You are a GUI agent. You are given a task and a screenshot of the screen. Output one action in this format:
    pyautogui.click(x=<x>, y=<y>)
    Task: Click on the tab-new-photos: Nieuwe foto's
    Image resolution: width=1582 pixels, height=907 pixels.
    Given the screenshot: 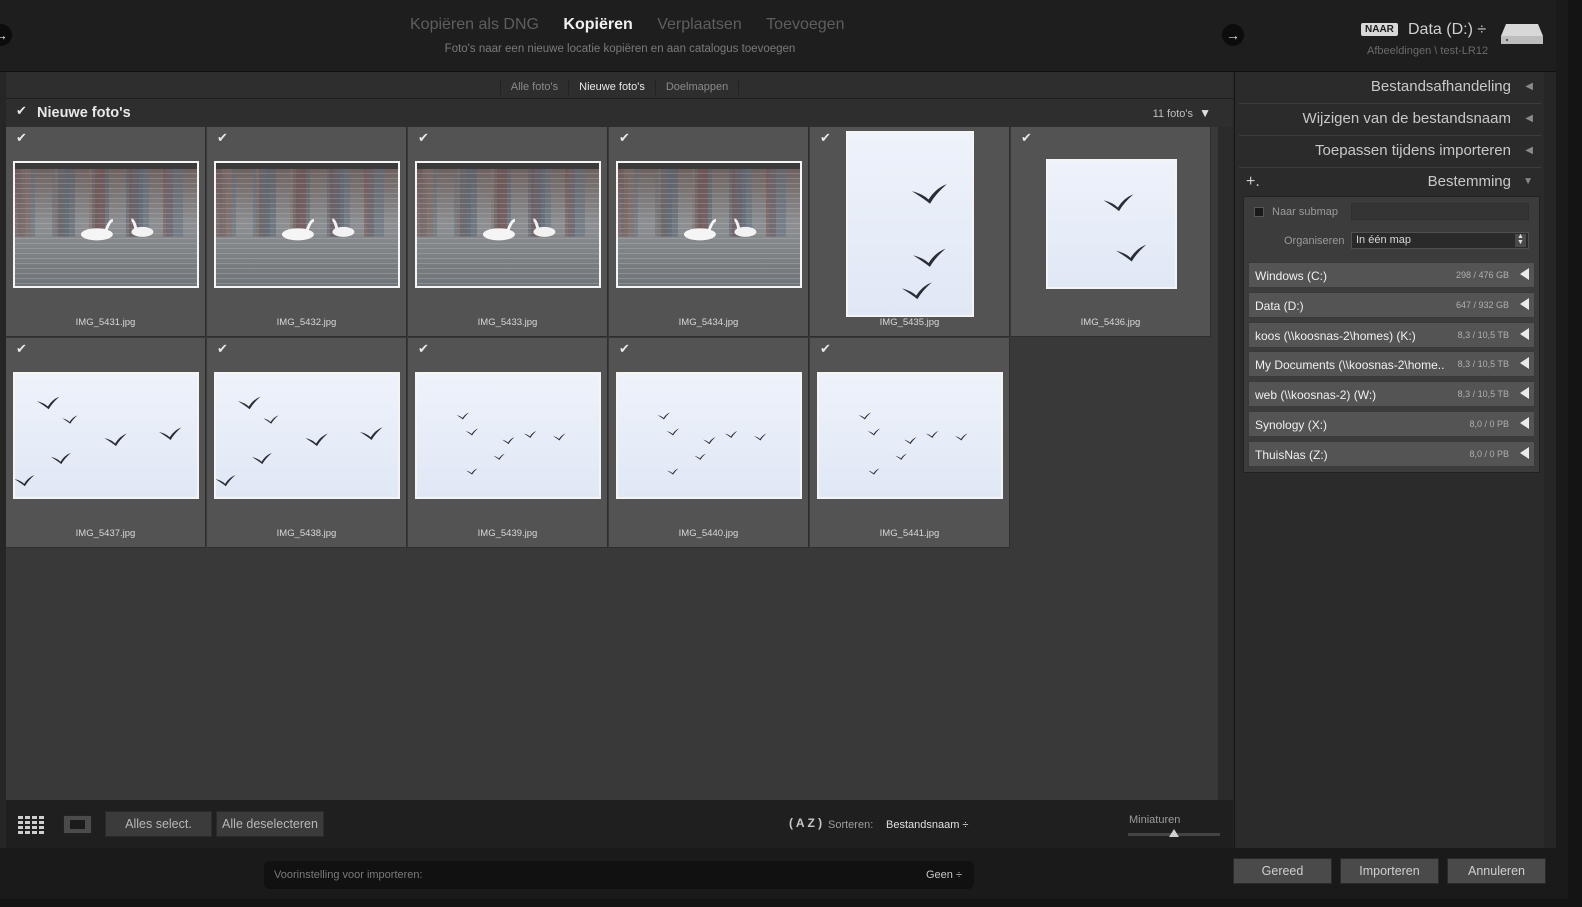 What is the action you would take?
    pyautogui.click(x=611, y=87)
    